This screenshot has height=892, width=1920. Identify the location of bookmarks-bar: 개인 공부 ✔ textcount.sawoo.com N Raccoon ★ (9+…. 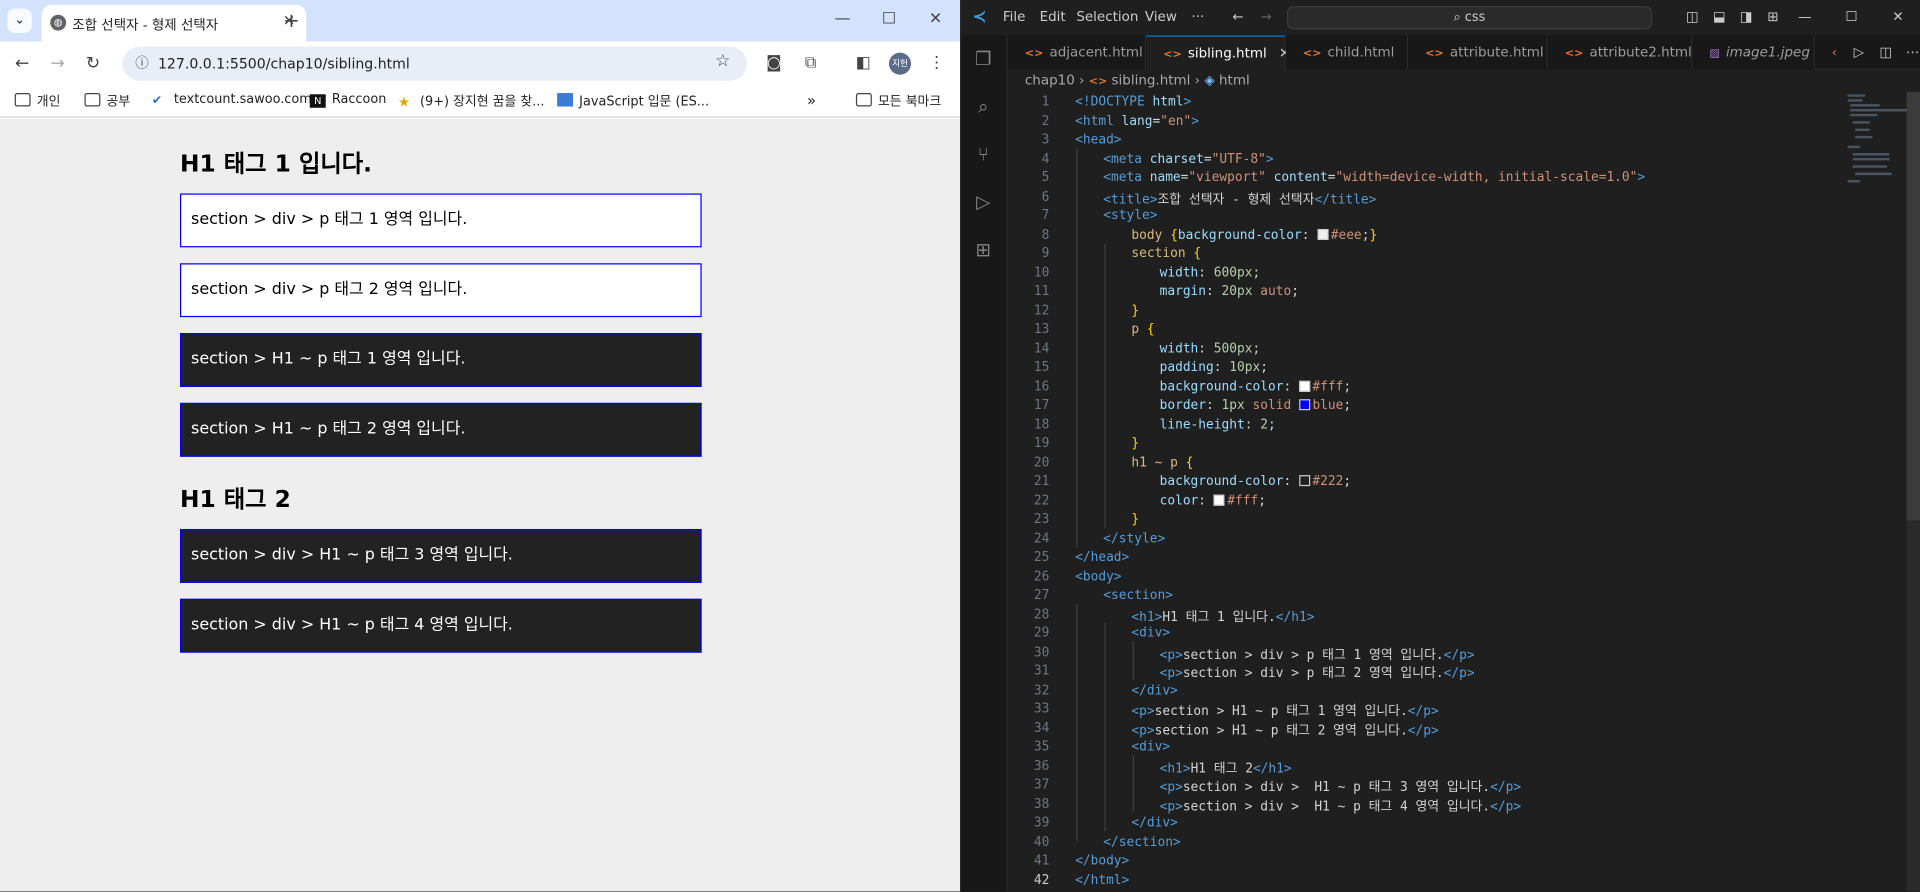
(480, 101).